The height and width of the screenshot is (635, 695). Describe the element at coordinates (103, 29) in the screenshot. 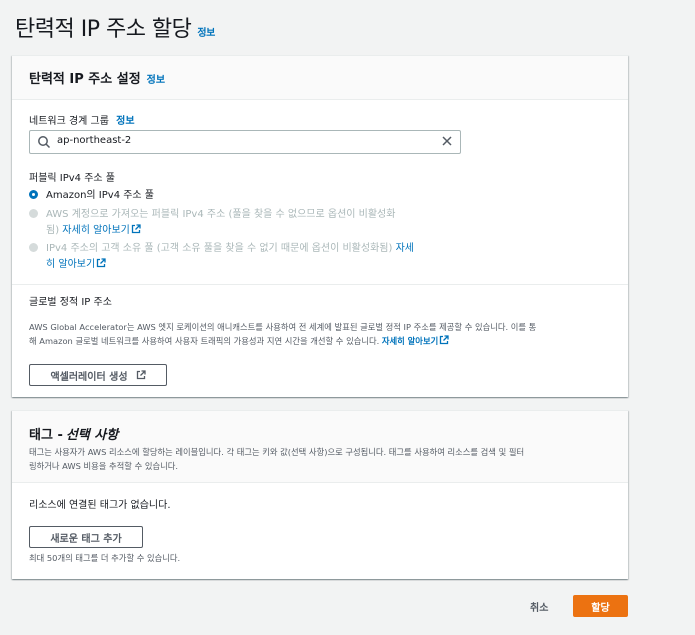

I see `page-title-text: 탄력적 IP 주소 할당` at that location.